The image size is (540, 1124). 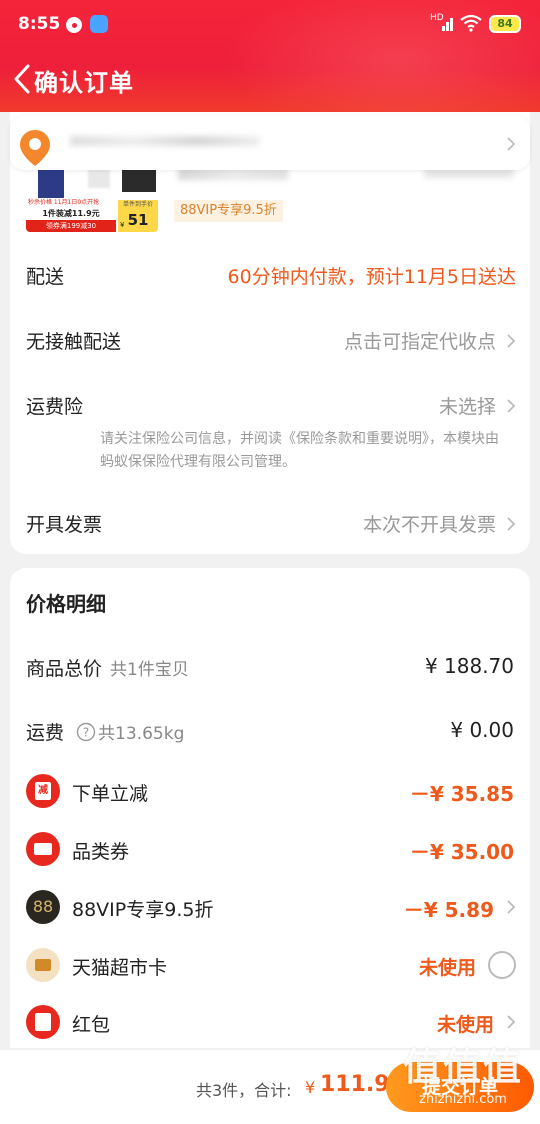 What do you see at coordinates (141, 734) in the screenshot?
I see `shipping-weight: 共13.65kg` at bounding box center [141, 734].